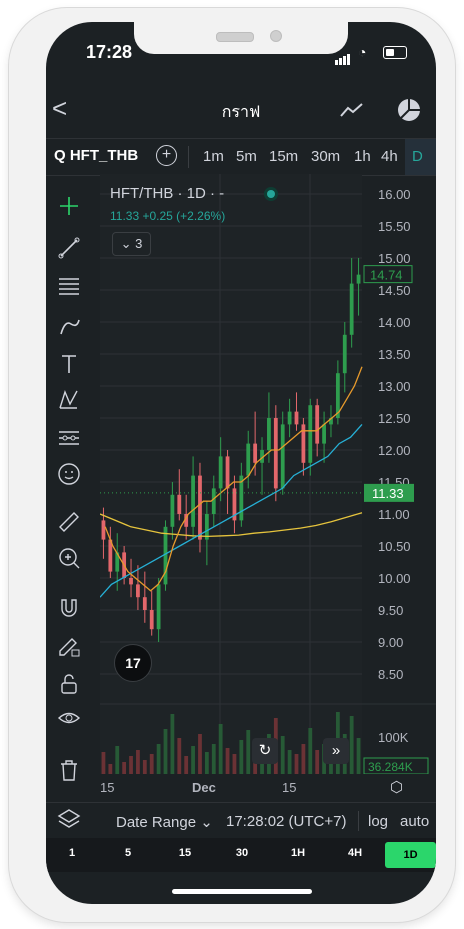 Image resolution: width=464 pixels, height=929 pixels. Describe the element at coordinates (69, 364) in the screenshot. I see `text-icon` at that location.